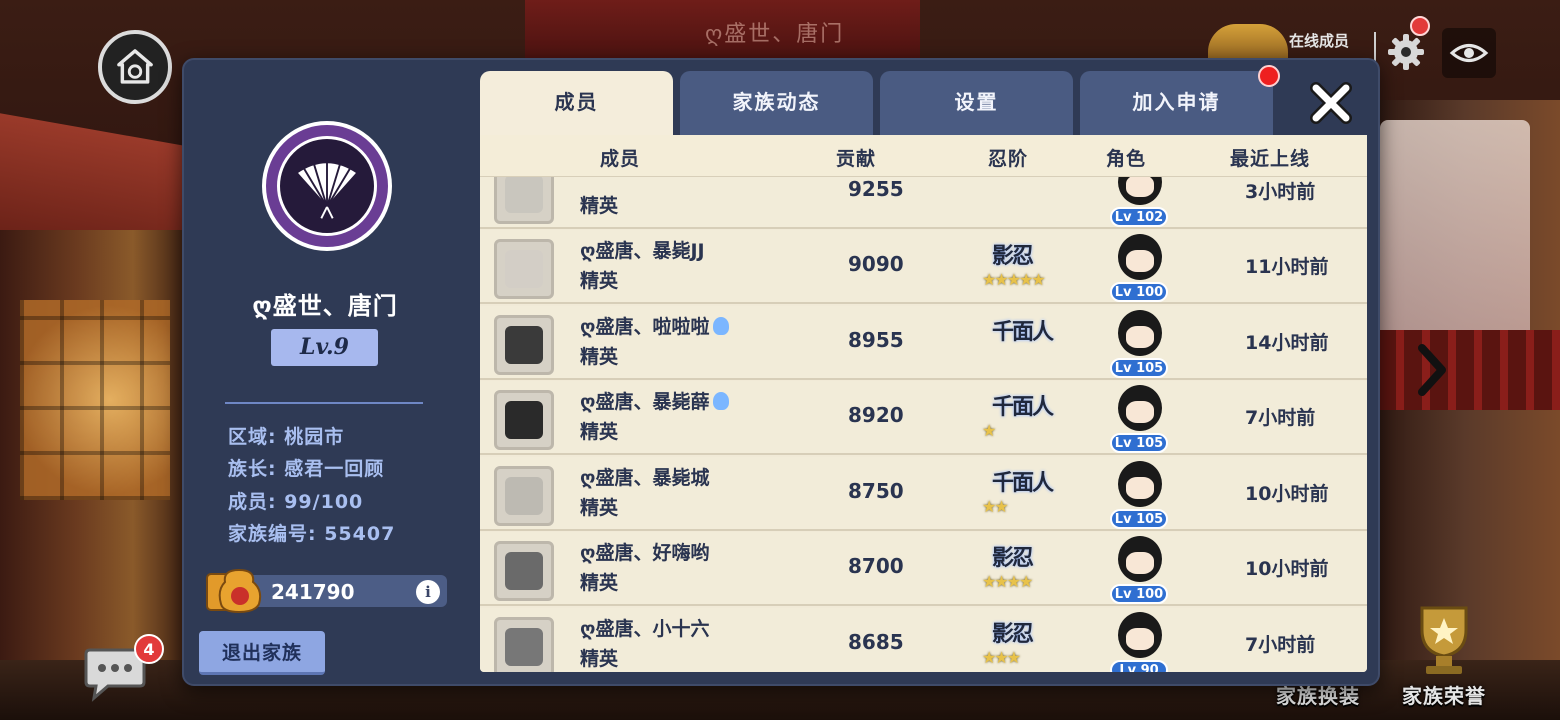  I want to click on member-name: ღ盛唐、小十六, so click(644, 627).